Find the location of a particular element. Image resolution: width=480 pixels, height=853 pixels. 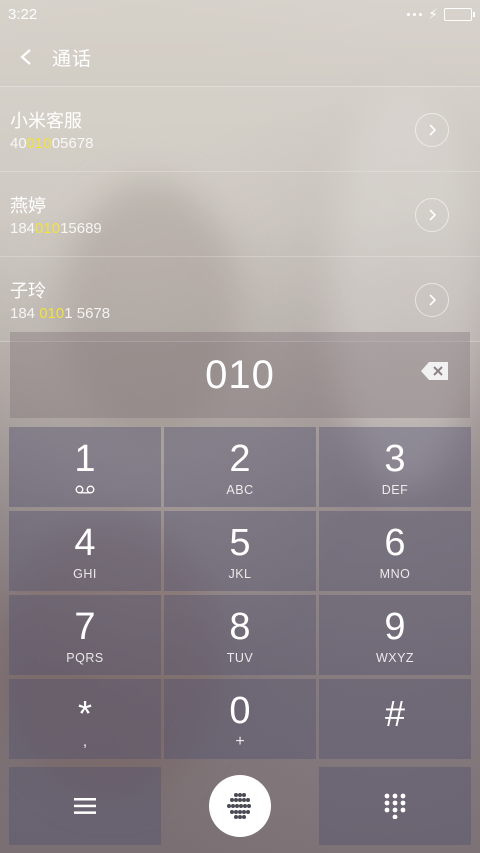

key-letters: ABC is located at coordinates (240, 490).